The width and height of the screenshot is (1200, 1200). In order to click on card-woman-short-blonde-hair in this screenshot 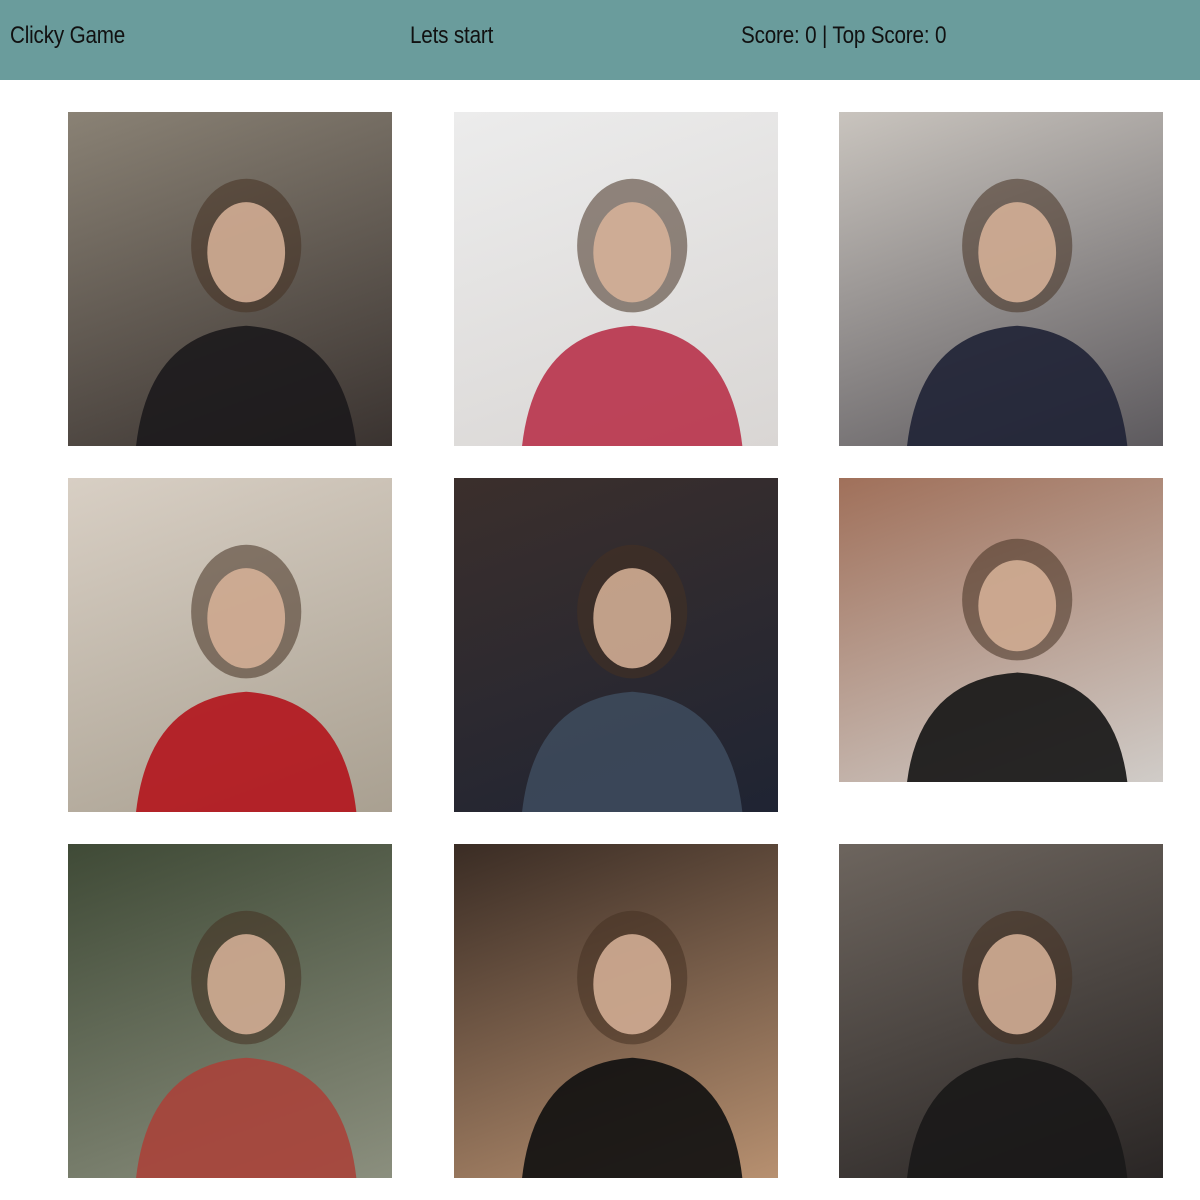, I will do `click(616, 279)`.